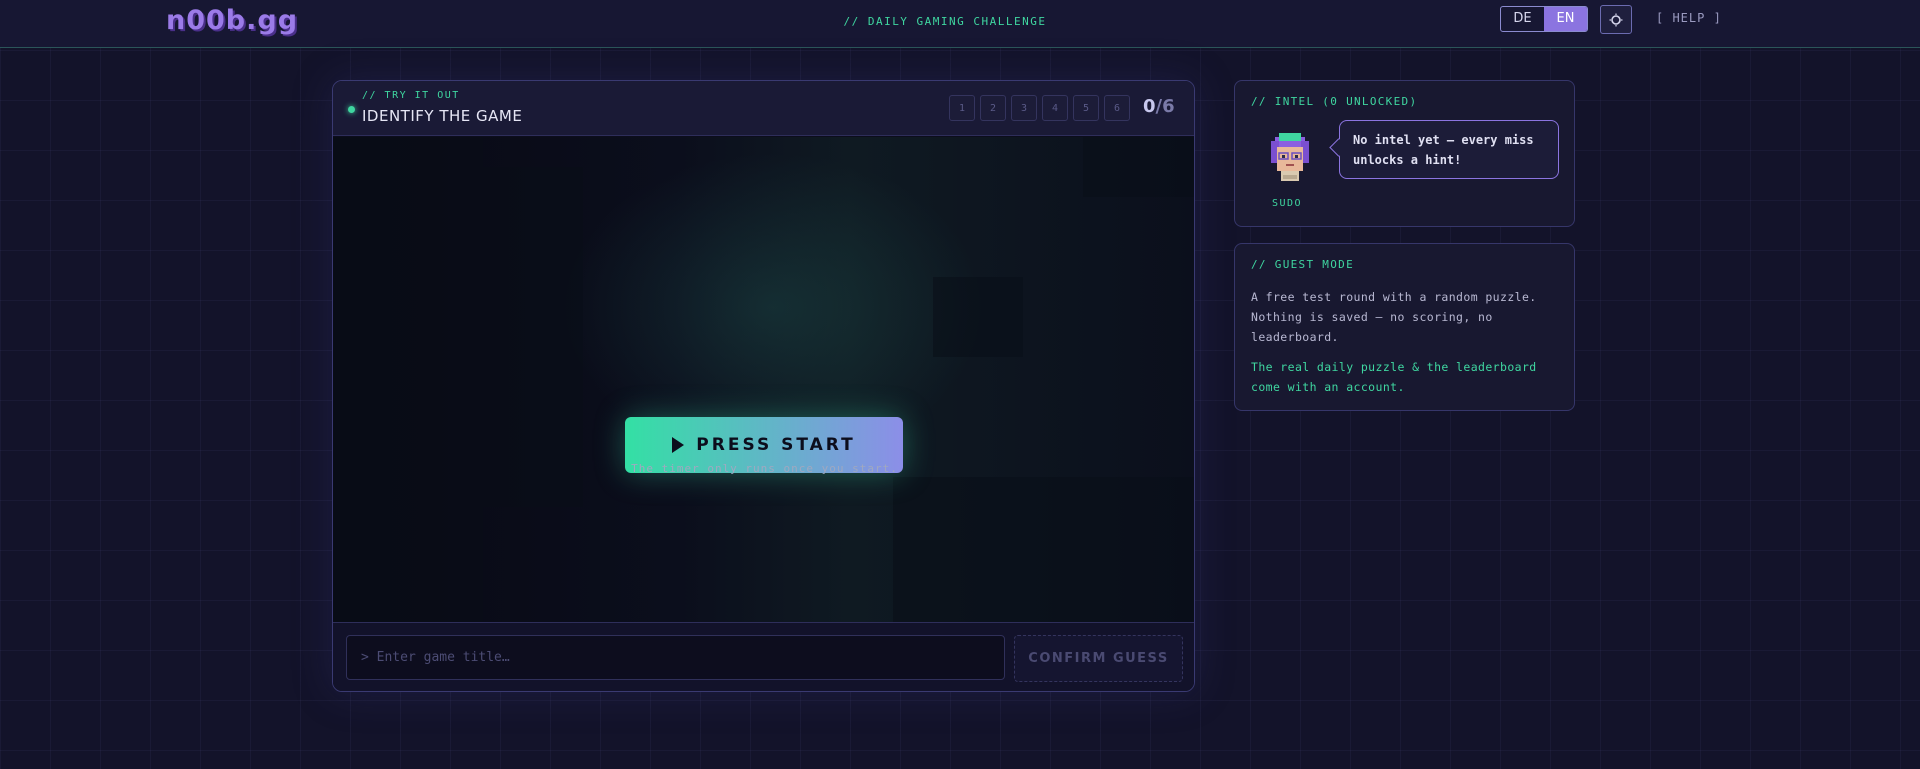  I want to click on guess-bar: CONFIRM GUESS, so click(763, 656).